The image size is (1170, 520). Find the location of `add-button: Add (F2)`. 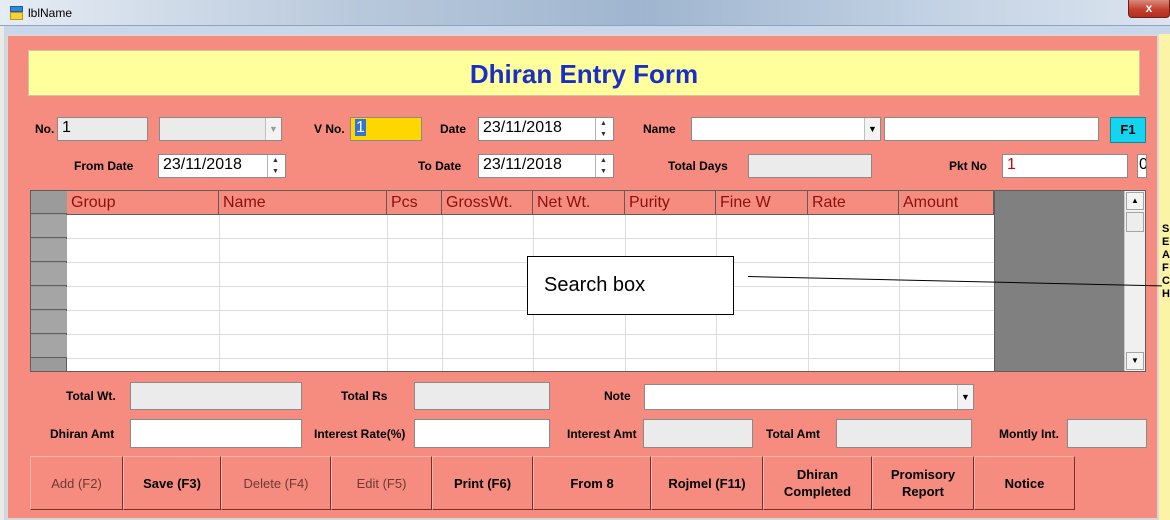

add-button: Add (F2) is located at coordinates (76, 483).